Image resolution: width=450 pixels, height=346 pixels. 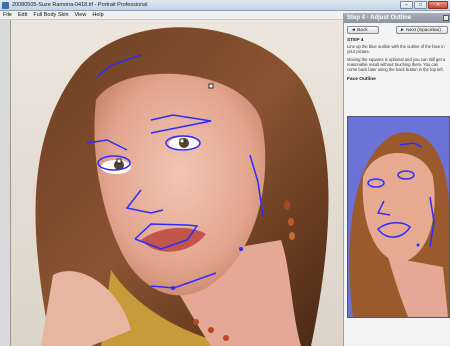 I want to click on window-controls: – □ ✕, so click(x=424, y=5).